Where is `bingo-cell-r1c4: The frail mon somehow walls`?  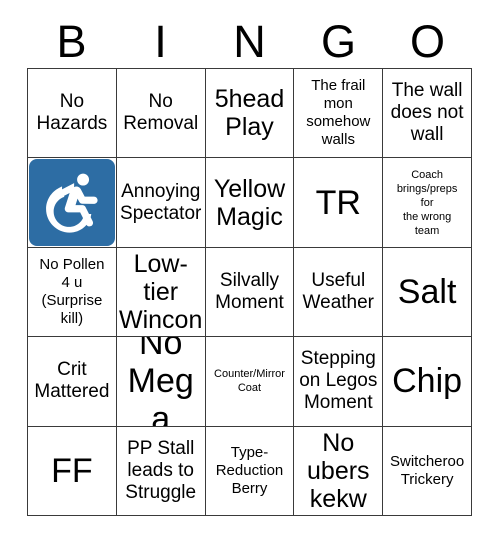
bingo-cell-r1c4: The frail mon somehow walls is located at coordinates (339, 114).